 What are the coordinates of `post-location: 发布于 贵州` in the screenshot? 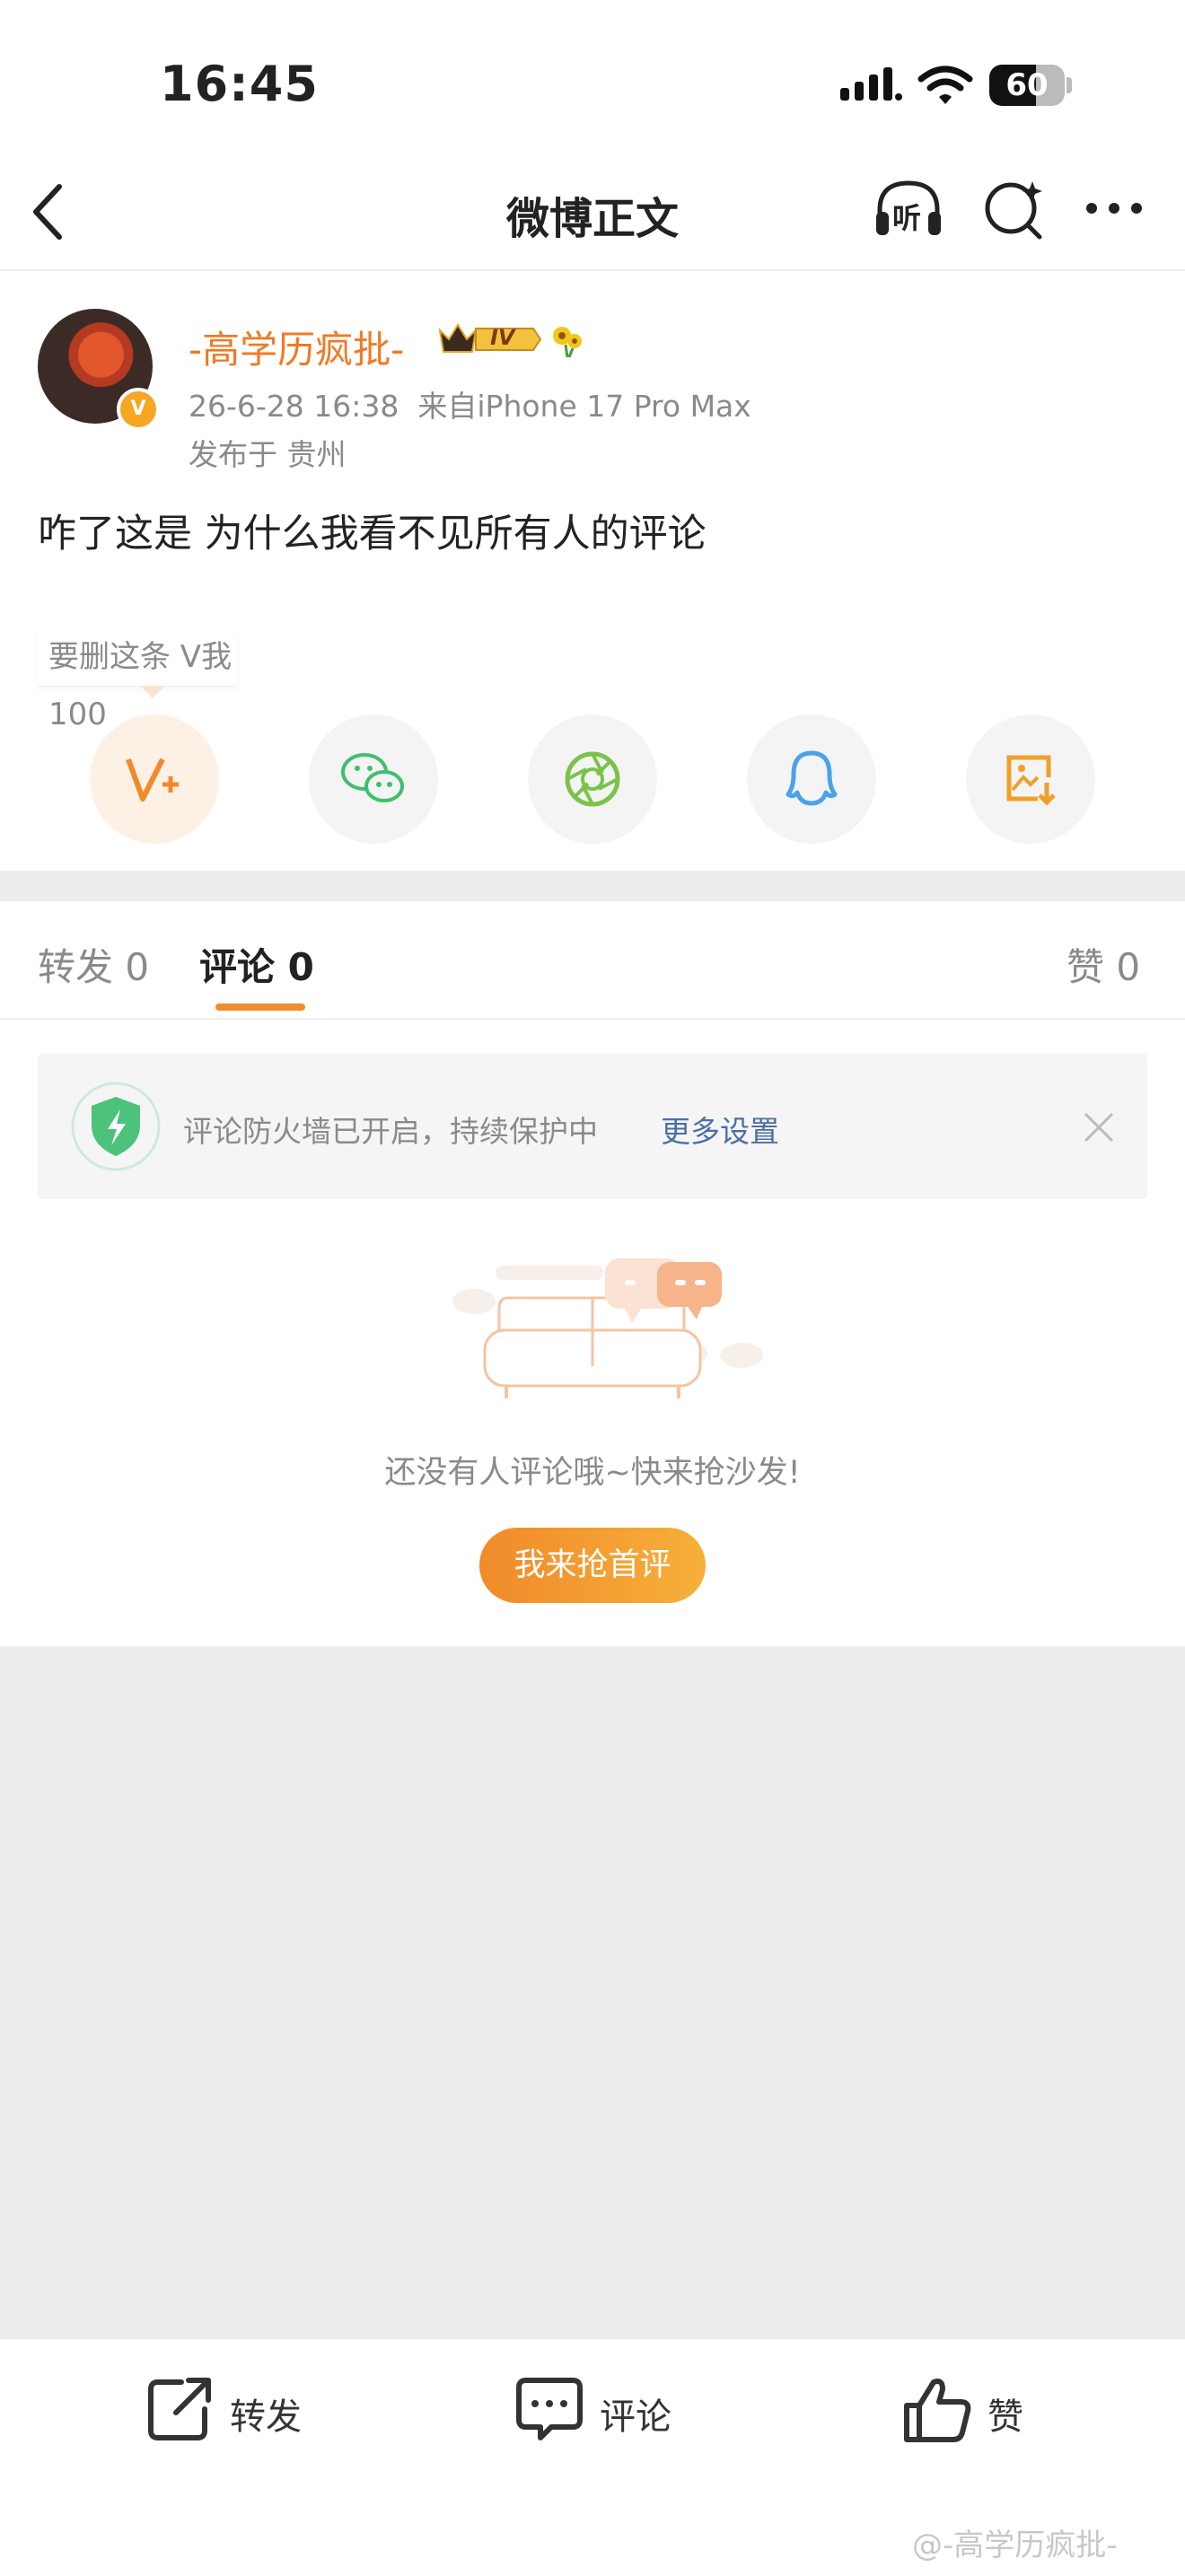 It's located at (268, 454).